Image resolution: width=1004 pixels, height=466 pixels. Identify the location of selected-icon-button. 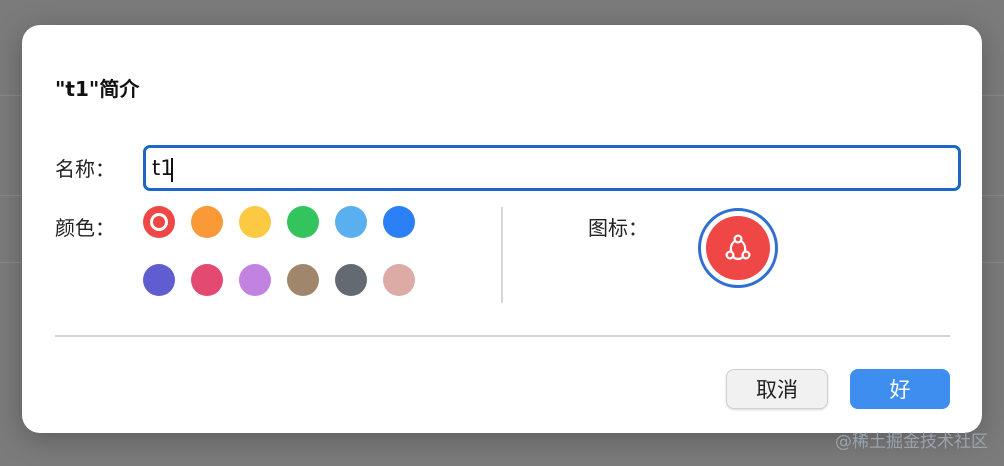
(738, 248).